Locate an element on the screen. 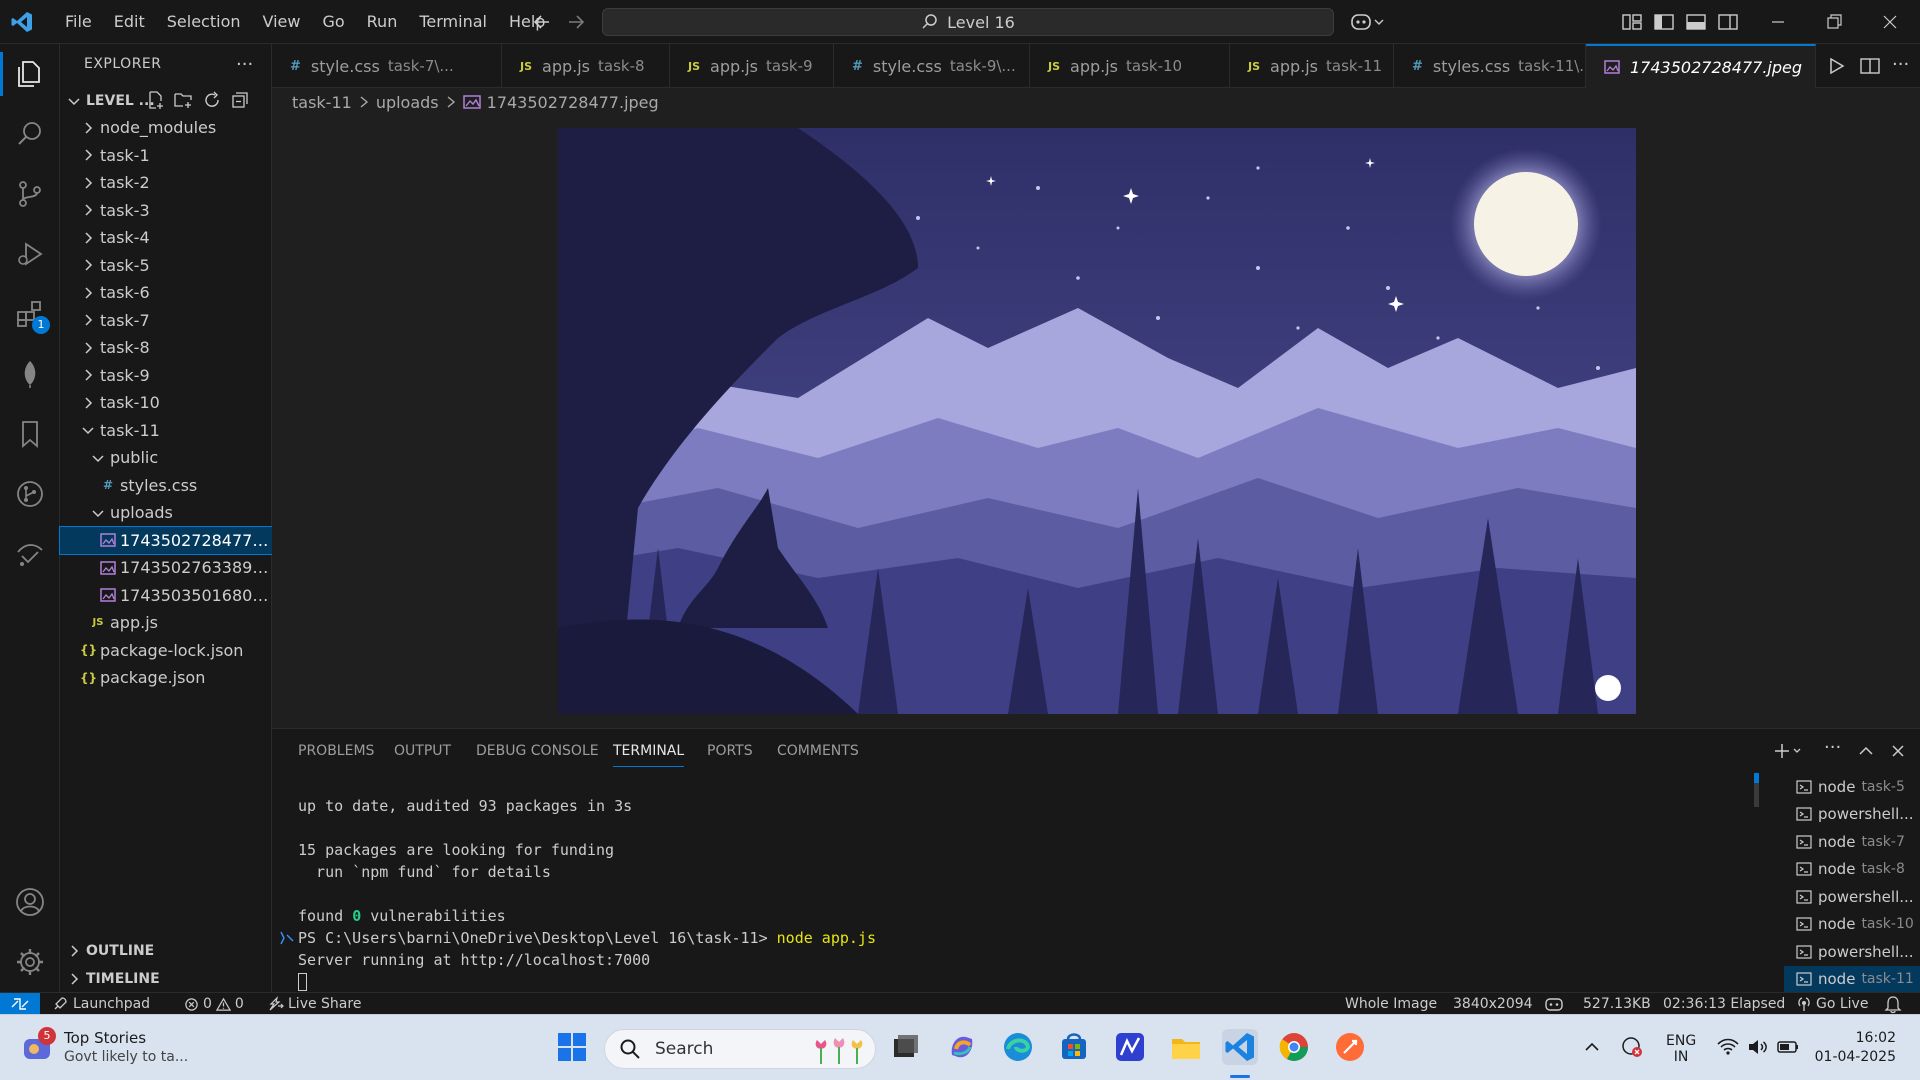  file-explorer-icon is located at coordinates (1186, 1047).